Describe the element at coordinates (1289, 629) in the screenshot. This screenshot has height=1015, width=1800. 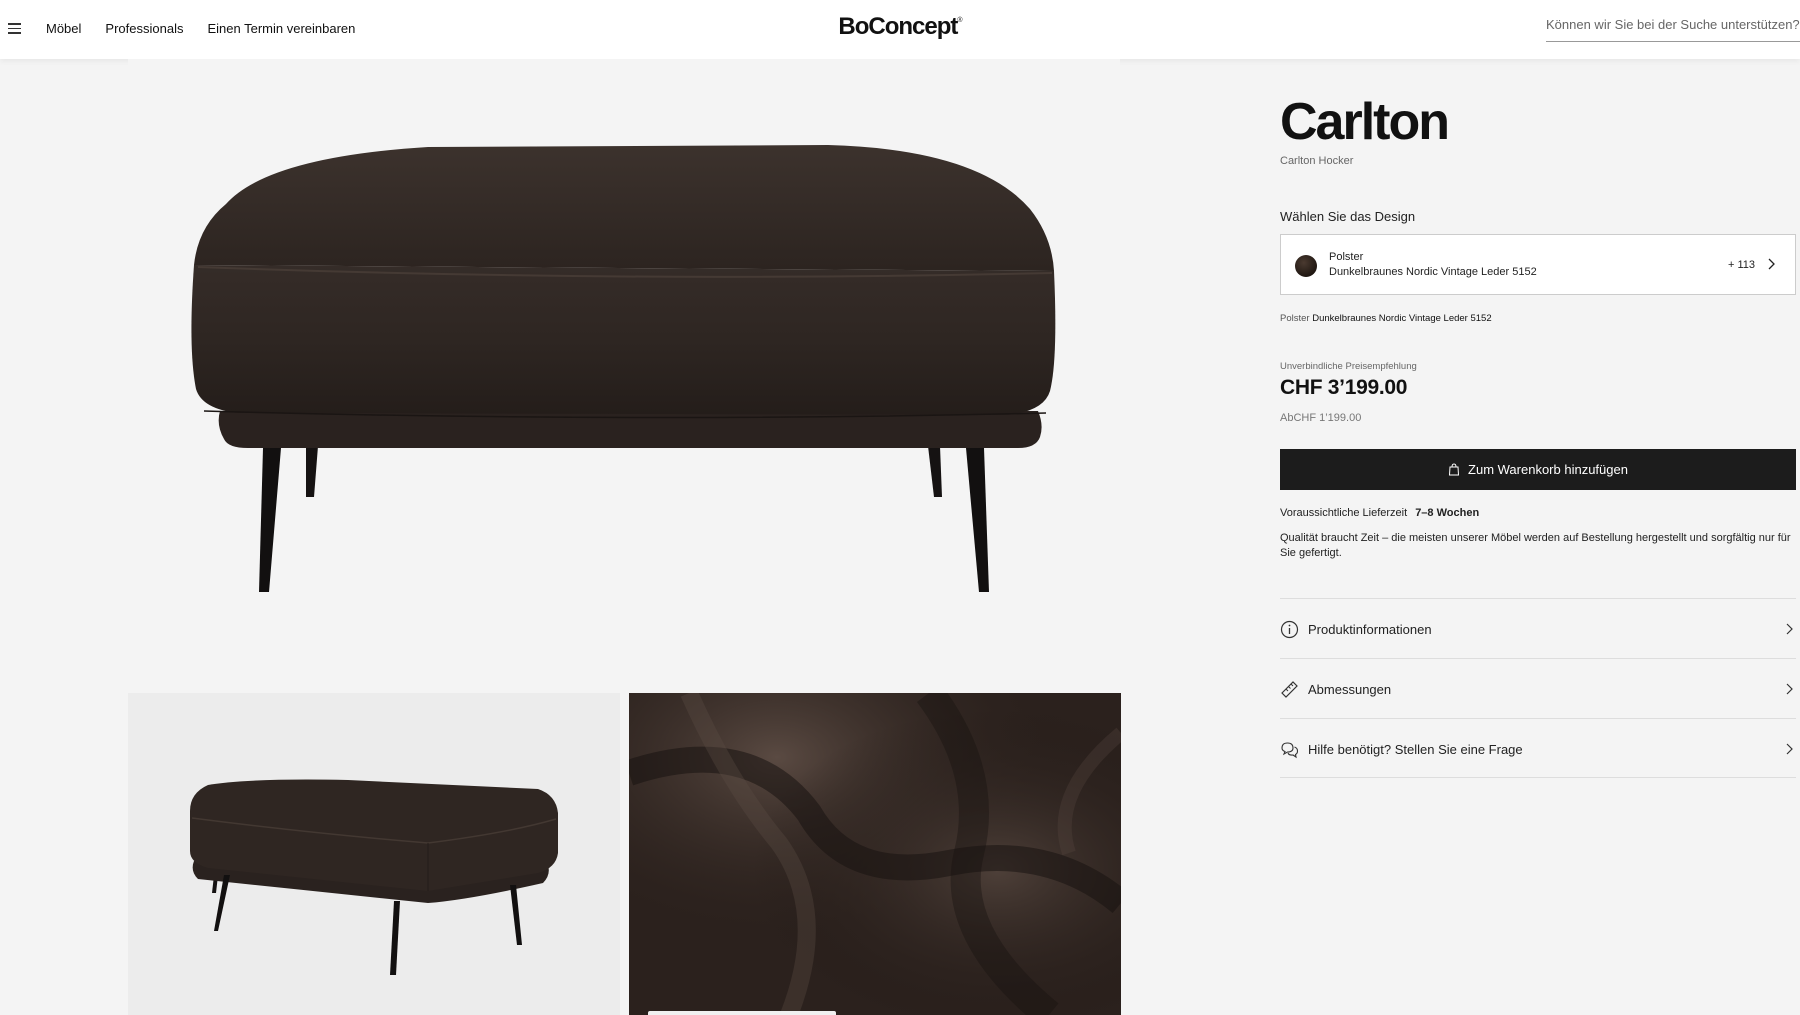
I see `info-icon` at that location.